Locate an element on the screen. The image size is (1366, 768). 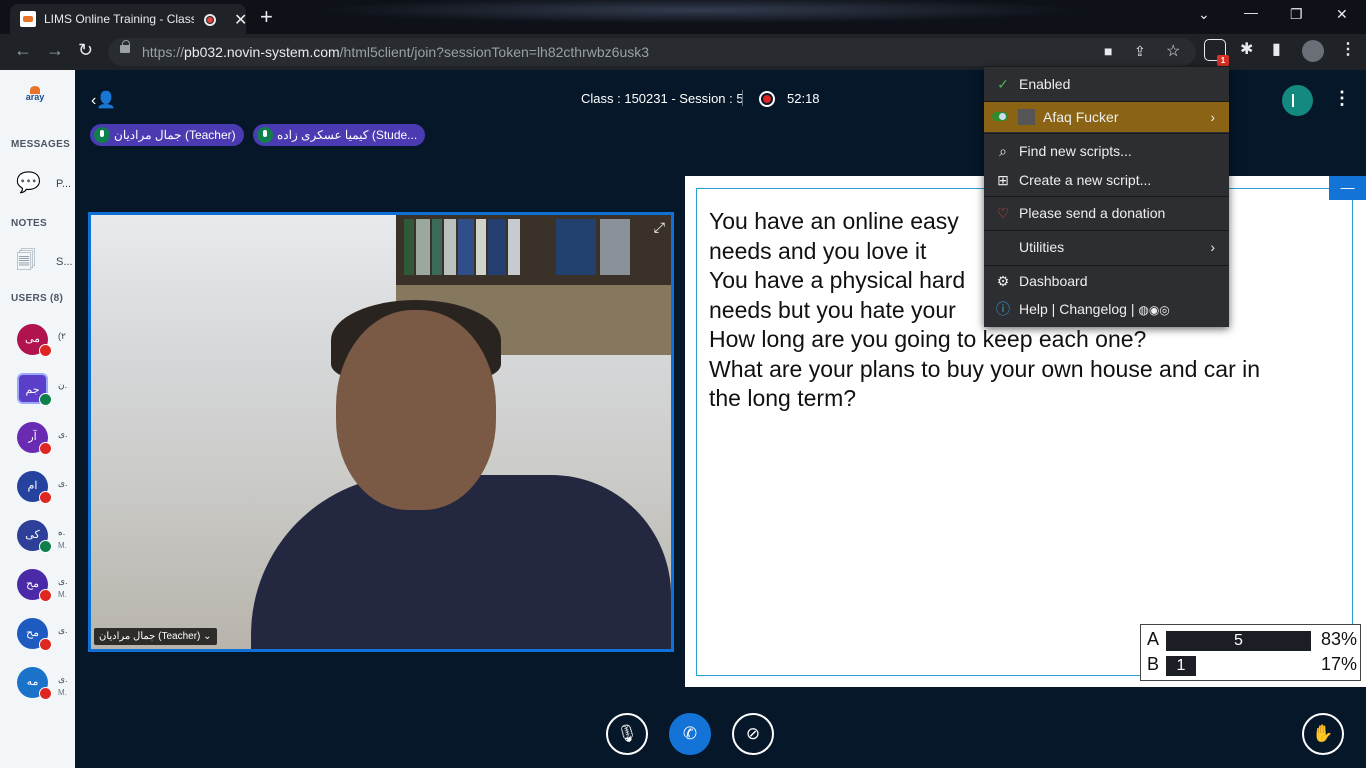
back-button: ← is located at coordinates (23, 50).